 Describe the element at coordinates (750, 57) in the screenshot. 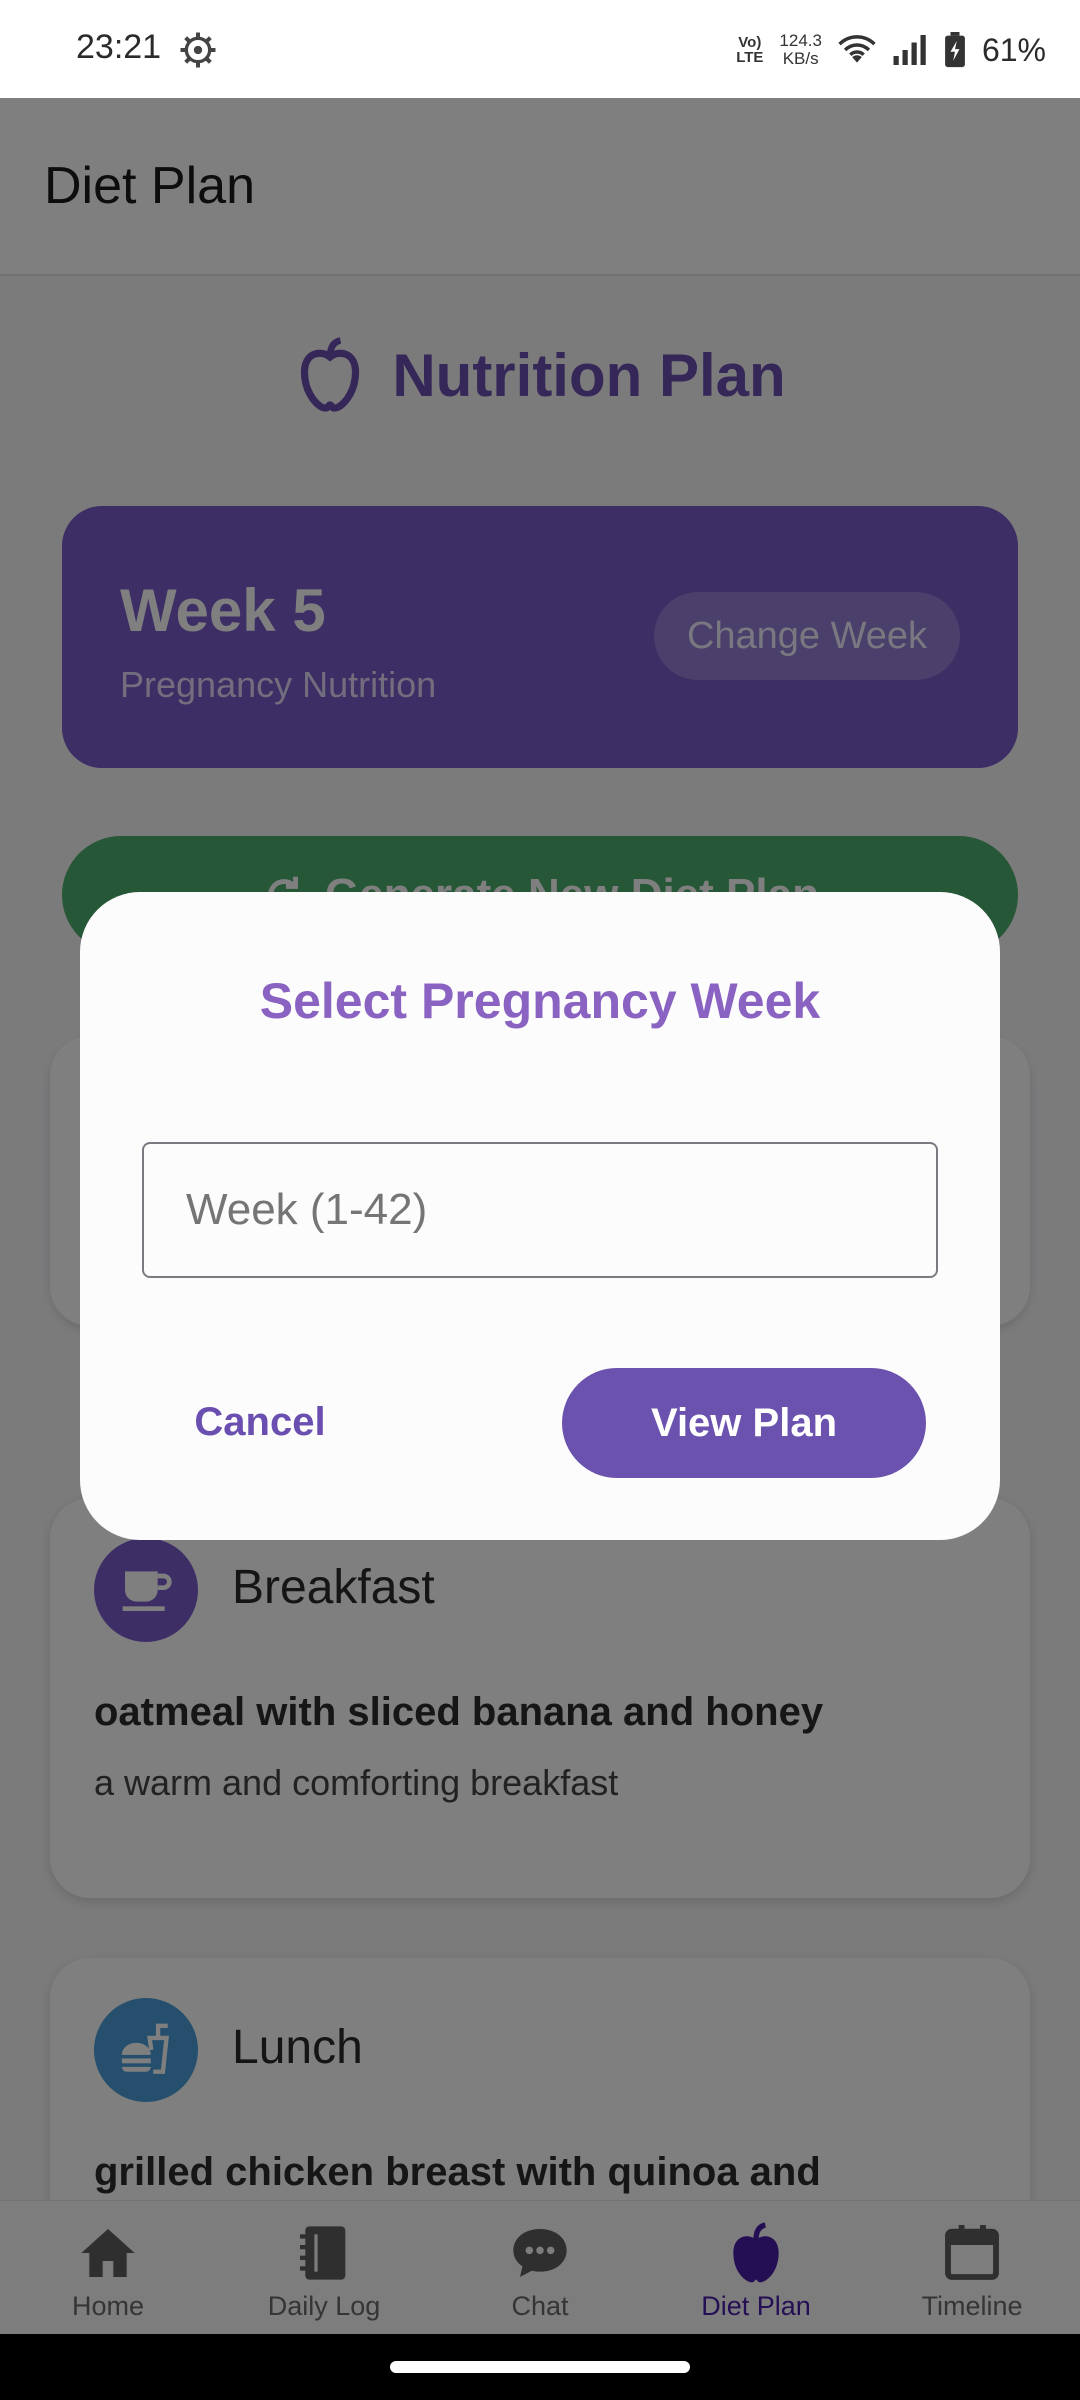

I see `lte-label: LTE` at that location.